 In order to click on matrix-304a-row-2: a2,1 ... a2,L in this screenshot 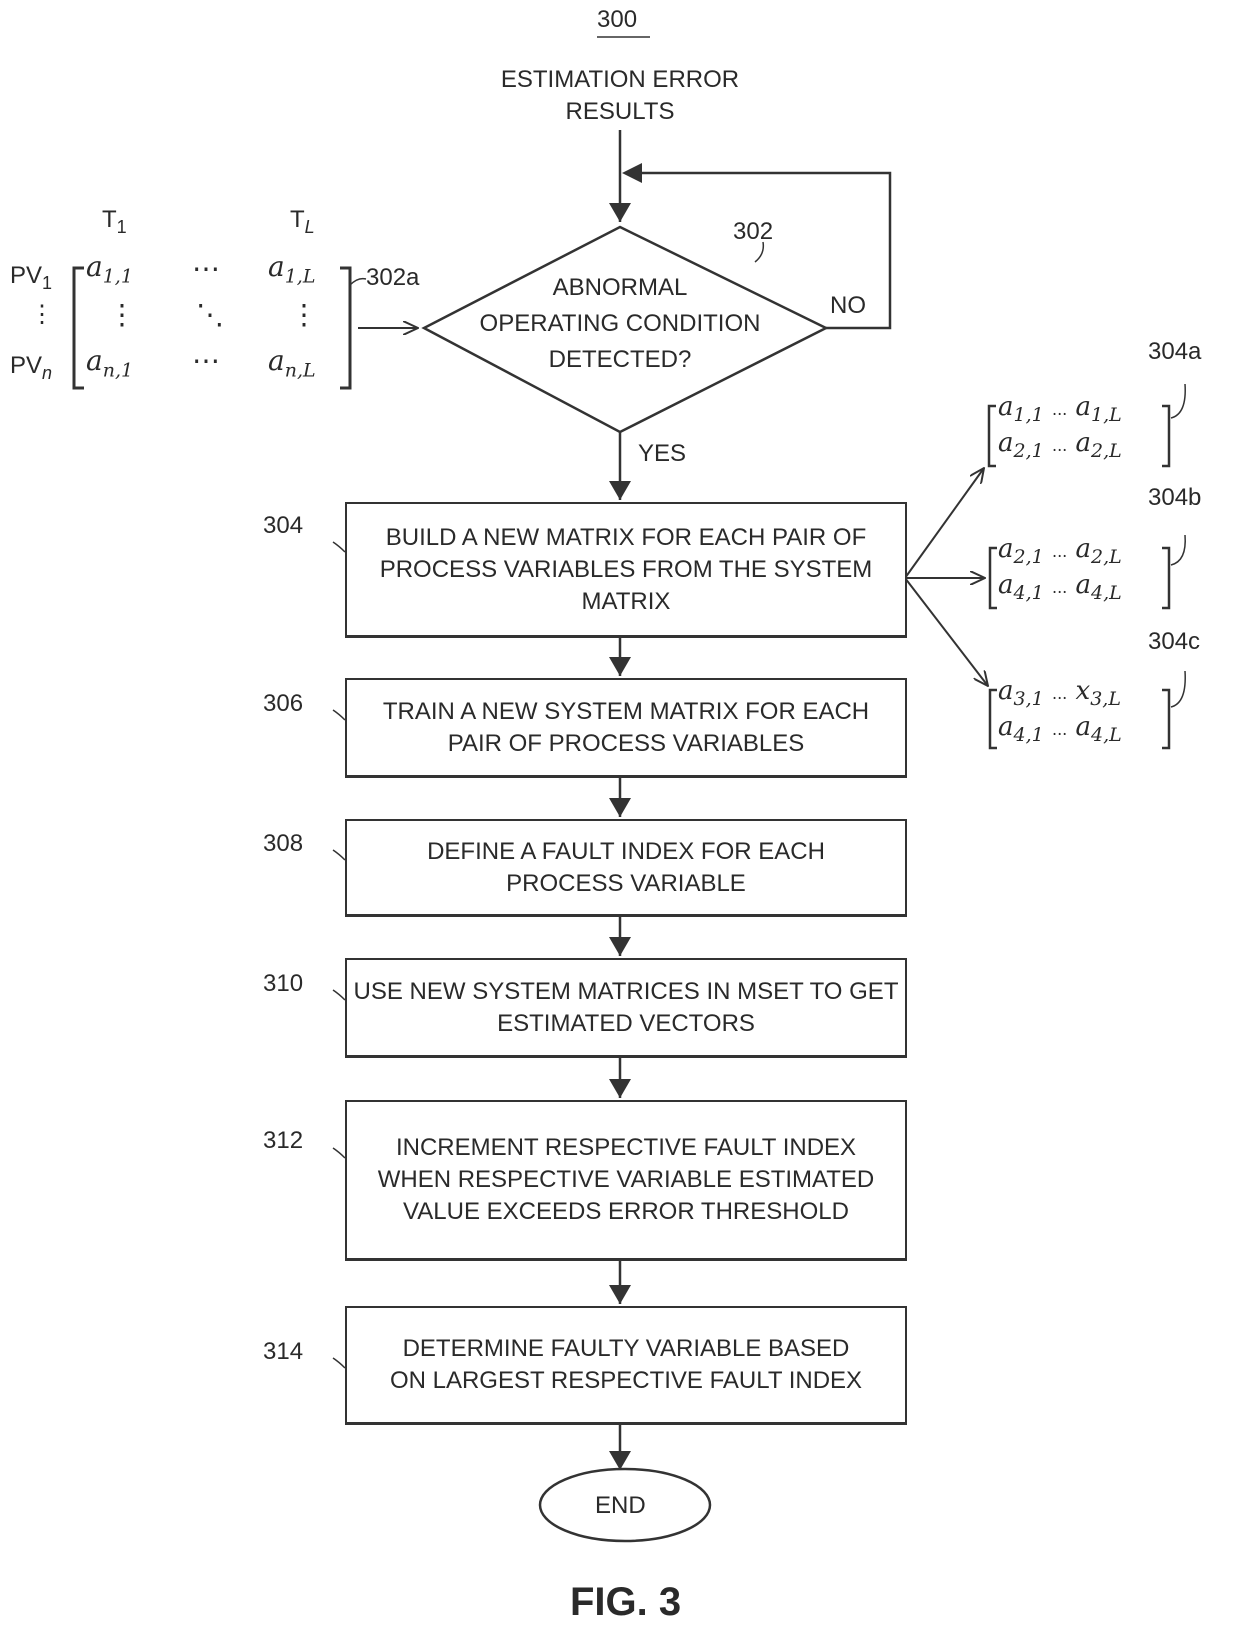, I will do `click(1060, 445)`.